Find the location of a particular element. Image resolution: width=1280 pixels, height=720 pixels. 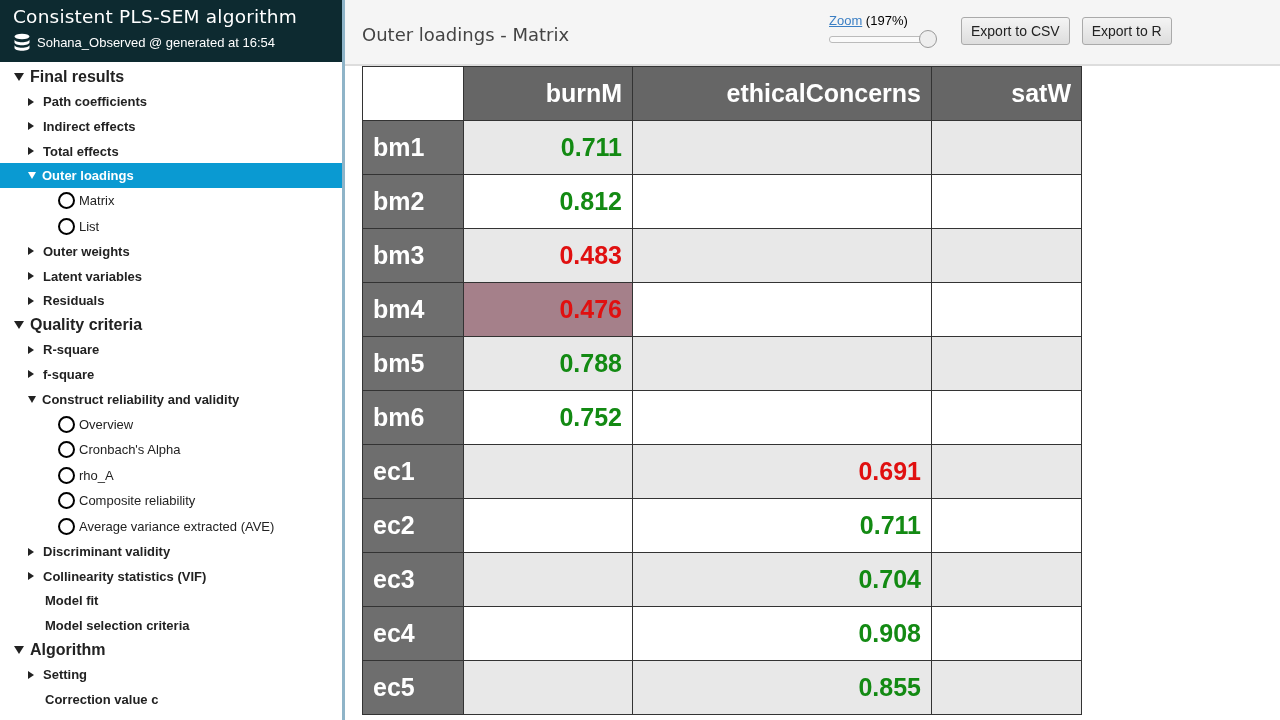

page-title: Outer loadings - Matrix is located at coordinates (466, 34).